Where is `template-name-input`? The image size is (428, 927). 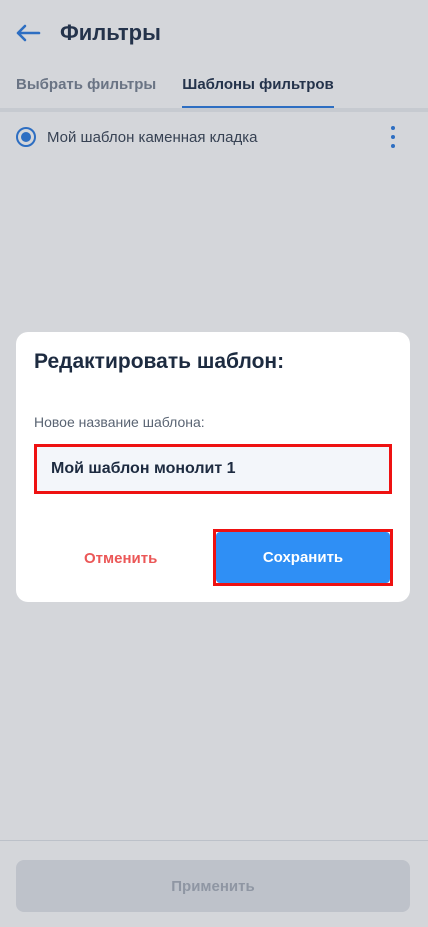
template-name-input is located at coordinates (213, 469).